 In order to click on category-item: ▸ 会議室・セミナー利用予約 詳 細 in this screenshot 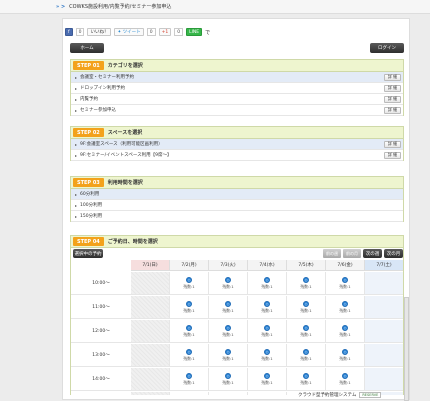, I will do `click(237, 77)`.